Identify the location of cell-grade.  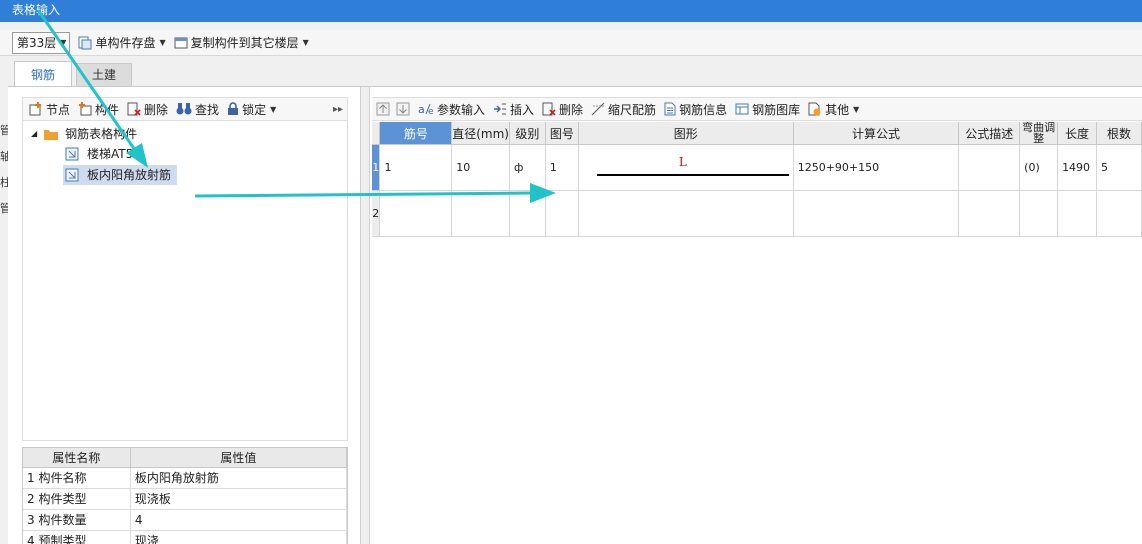
(527, 213).